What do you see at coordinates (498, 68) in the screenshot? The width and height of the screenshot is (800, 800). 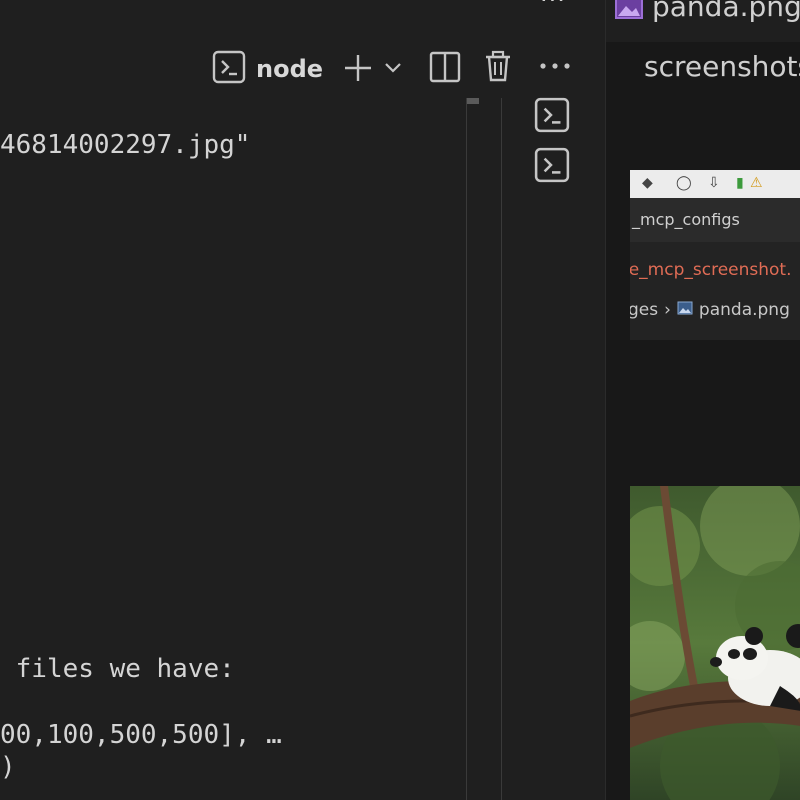 I see `trash-icon` at bounding box center [498, 68].